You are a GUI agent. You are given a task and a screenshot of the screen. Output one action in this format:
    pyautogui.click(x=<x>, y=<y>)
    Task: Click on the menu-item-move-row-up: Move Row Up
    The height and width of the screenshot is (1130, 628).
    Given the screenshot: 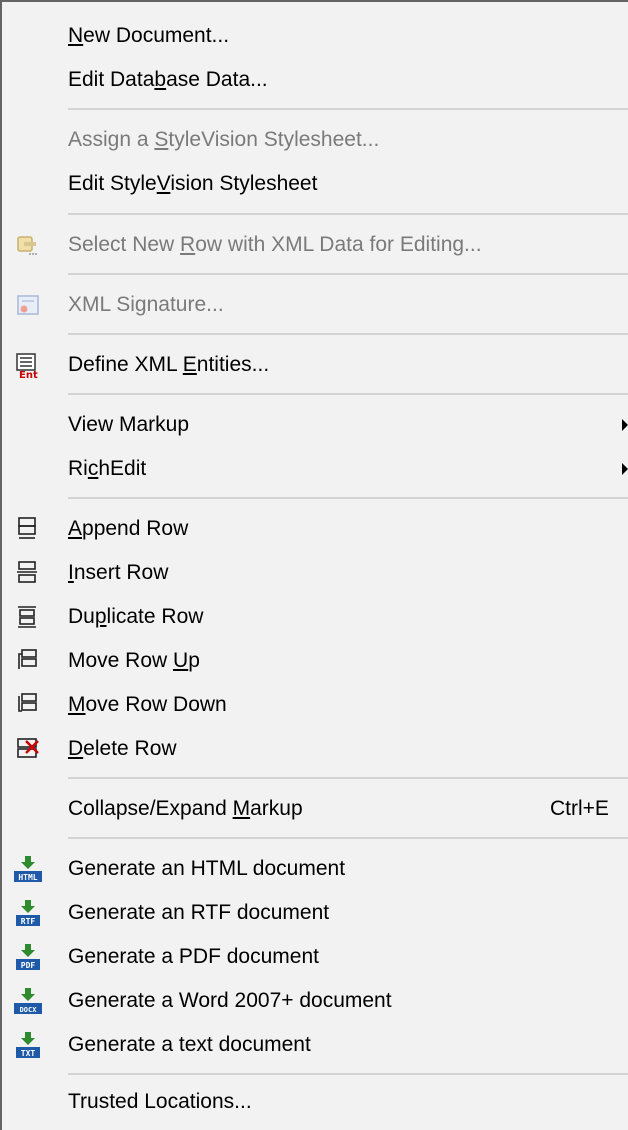 What is the action you would take?
    pyautogui.click(x=315, y=661)
    